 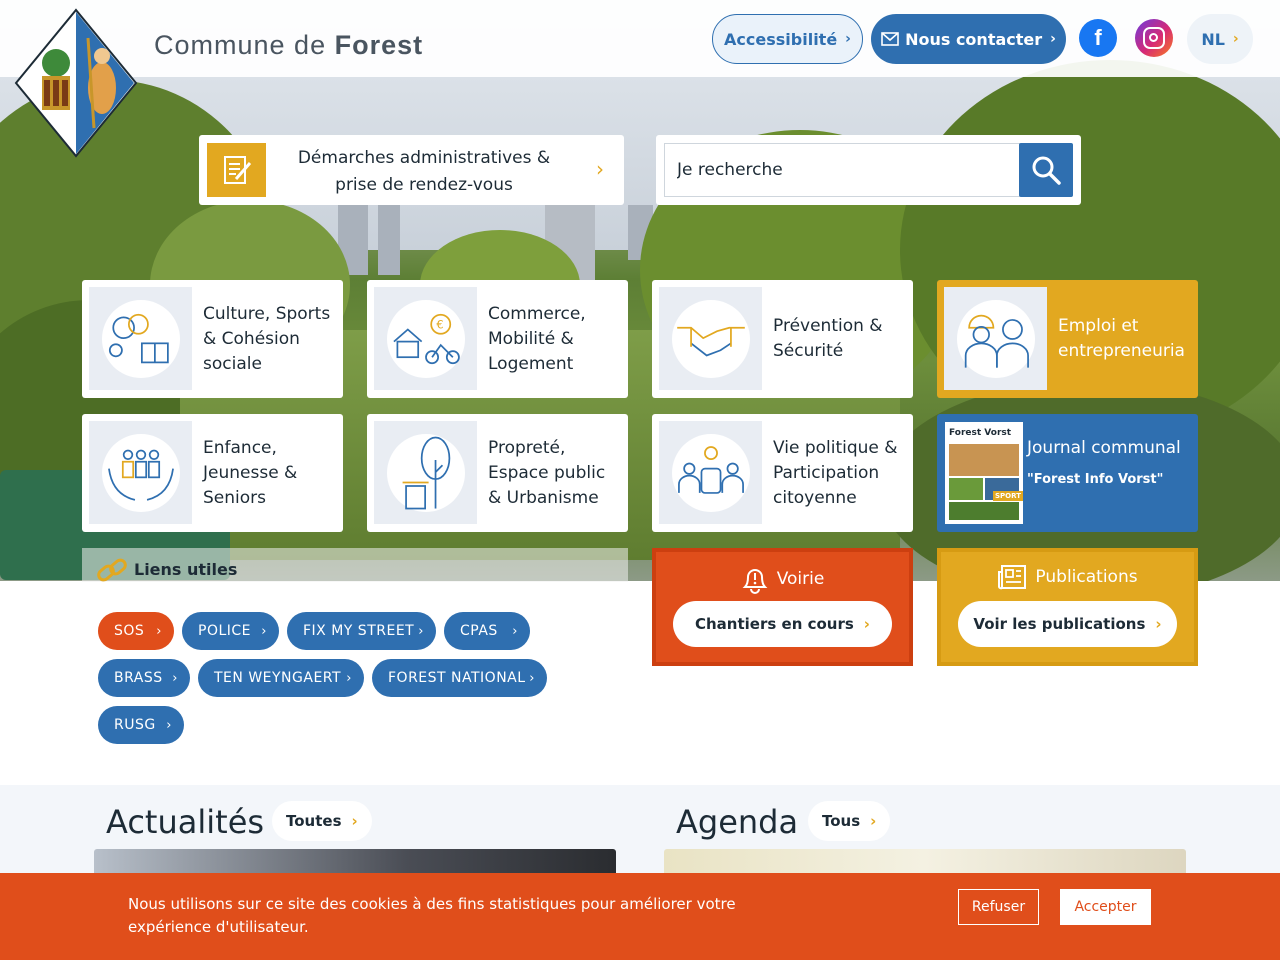 I want to click on tile-enfance: Enfance, Jeunesse & Seniors, so click(x=212, y=473).